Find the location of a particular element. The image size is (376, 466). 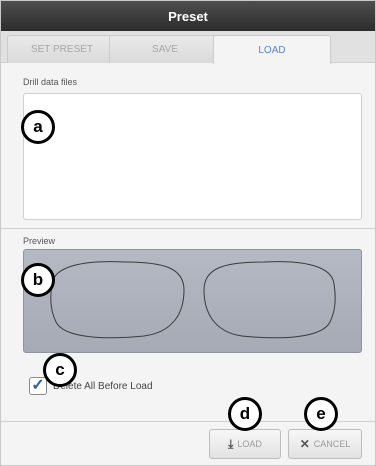

tab-set-preset-label: SET PRESET is located at coordinates (62, 49).